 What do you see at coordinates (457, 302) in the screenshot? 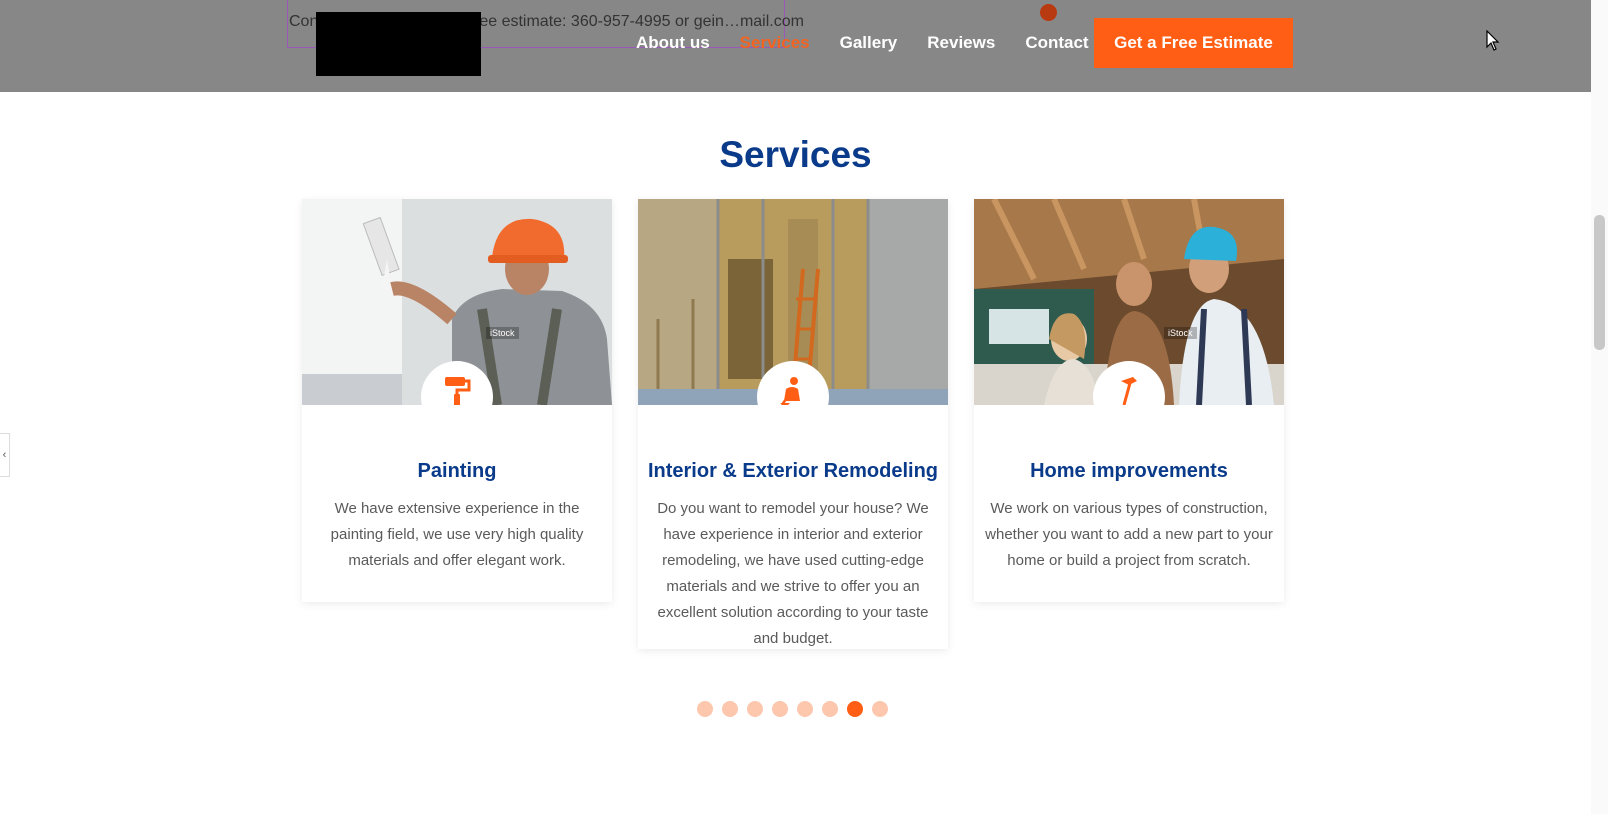
I see `painting-image: iStock` at bounding box center [457, 302].